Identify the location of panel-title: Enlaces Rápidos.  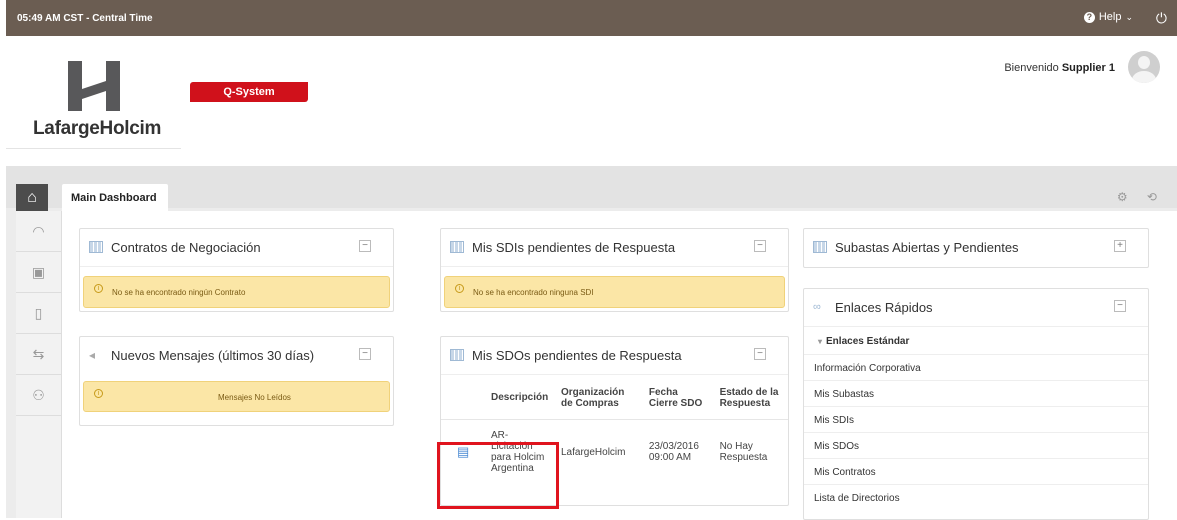
(884, 307).